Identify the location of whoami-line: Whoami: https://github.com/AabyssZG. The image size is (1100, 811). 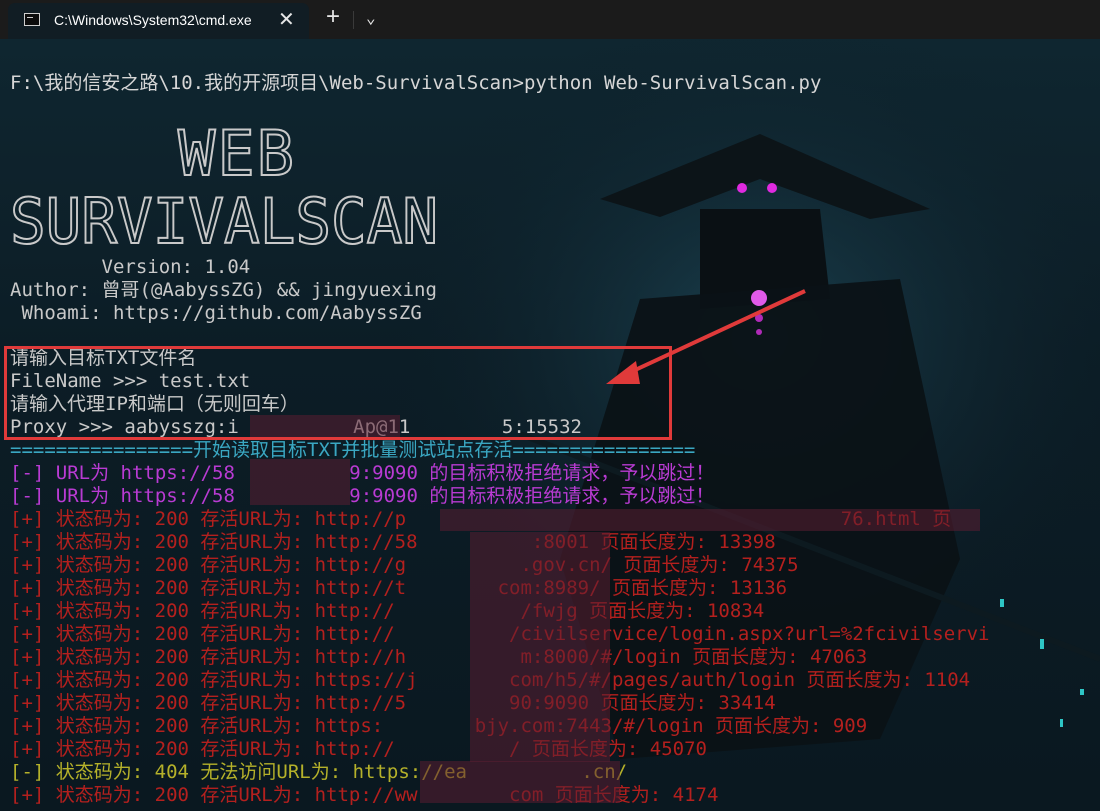
(216, 313).